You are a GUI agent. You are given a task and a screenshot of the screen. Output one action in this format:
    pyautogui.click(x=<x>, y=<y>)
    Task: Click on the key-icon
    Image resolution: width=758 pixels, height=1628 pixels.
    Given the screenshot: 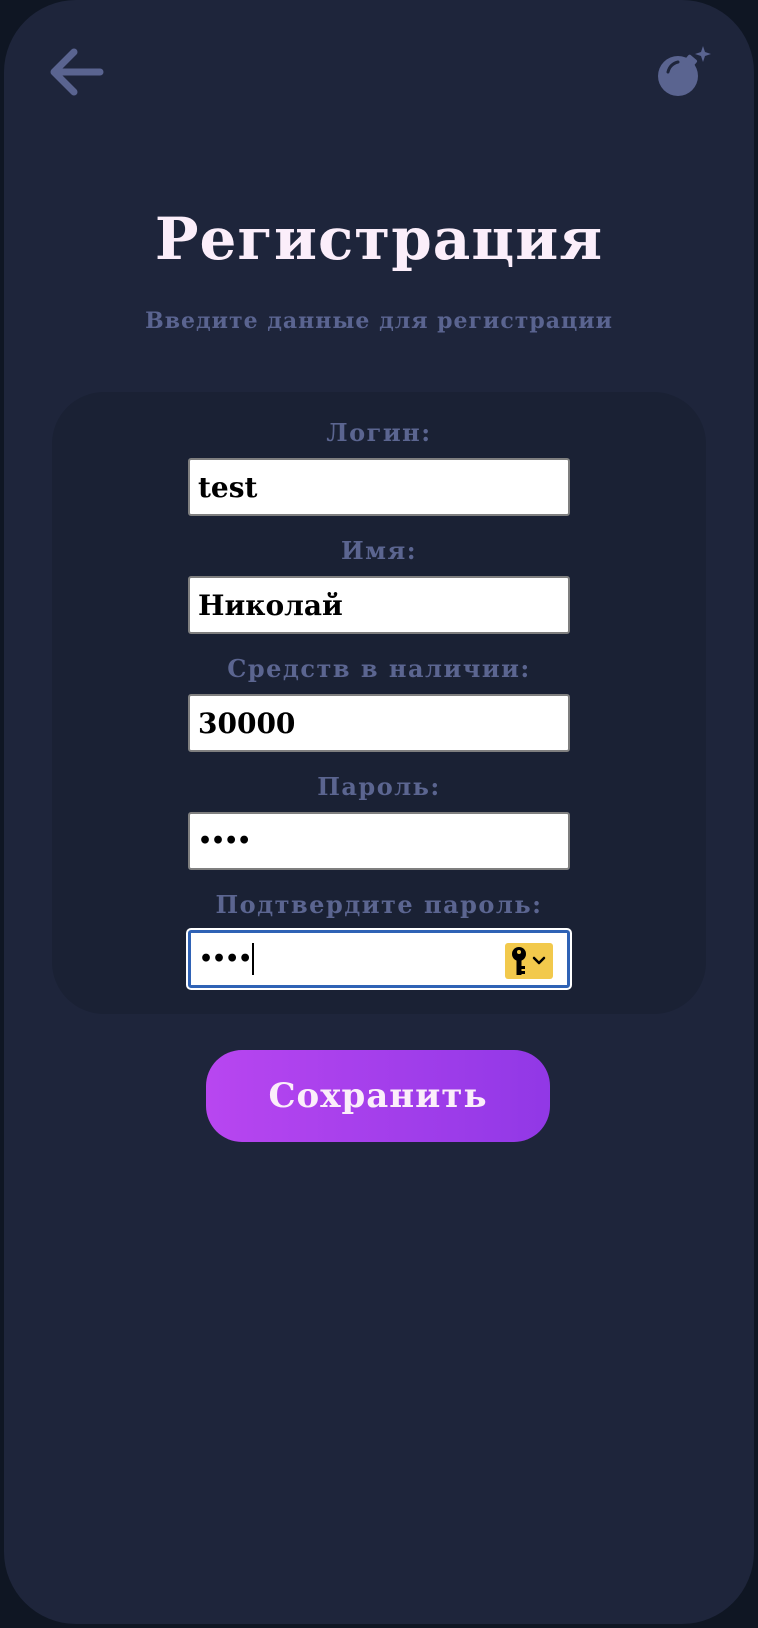 What is the action you would take?
    pyautogui.click(x=529, y=961)
    